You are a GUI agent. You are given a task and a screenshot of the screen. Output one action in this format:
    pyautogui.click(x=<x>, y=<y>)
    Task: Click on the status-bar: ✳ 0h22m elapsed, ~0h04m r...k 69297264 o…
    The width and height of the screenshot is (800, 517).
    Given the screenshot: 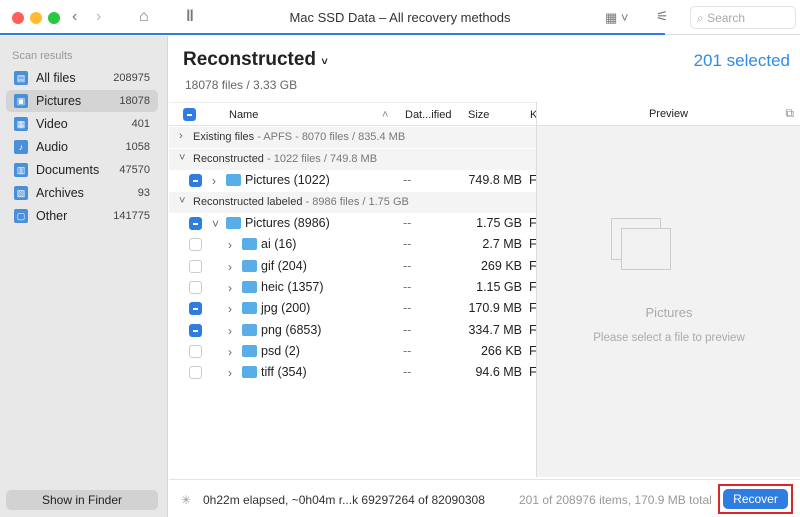 What is the action you would take?
    pyautogui.click(x=484, y=498)
    